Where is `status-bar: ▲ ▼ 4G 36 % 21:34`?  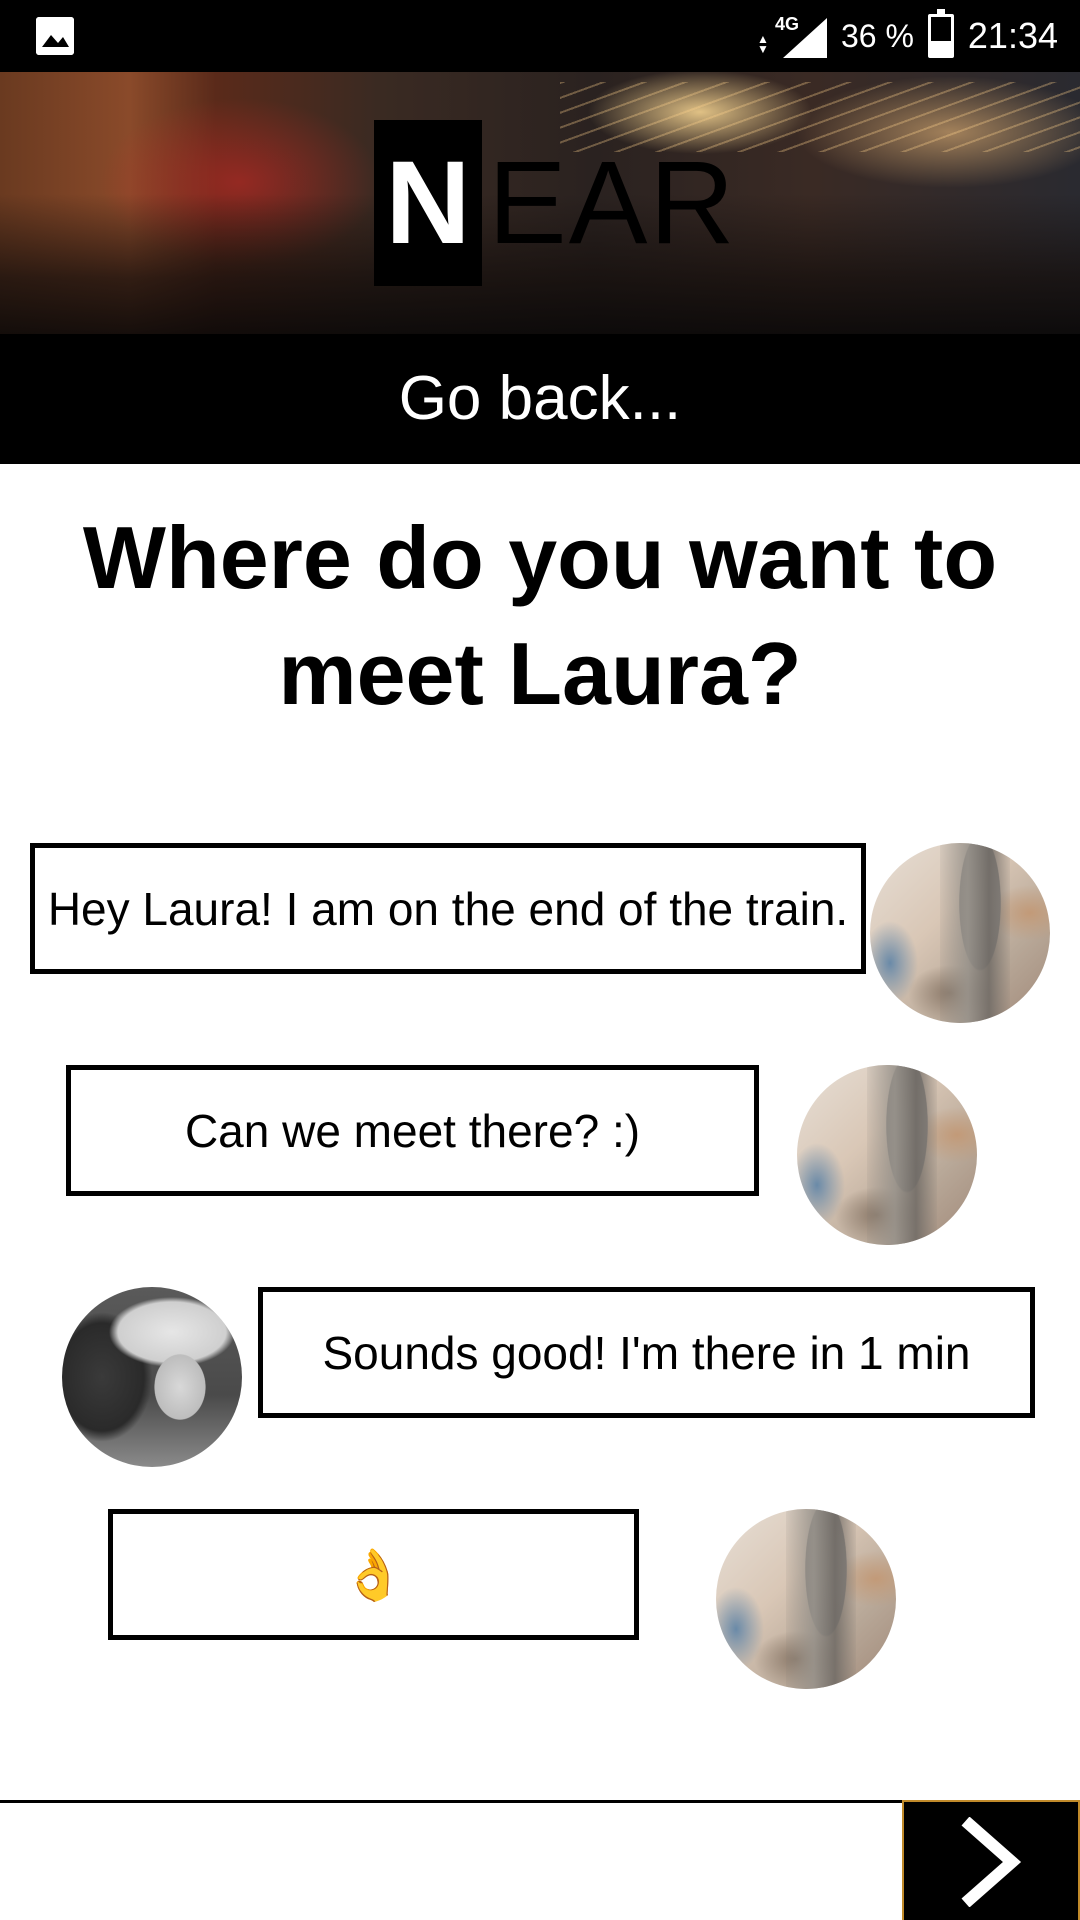 status-bar: ▲ ▼ 4G 36 % 21:34 is located at coordinates (540, 36).